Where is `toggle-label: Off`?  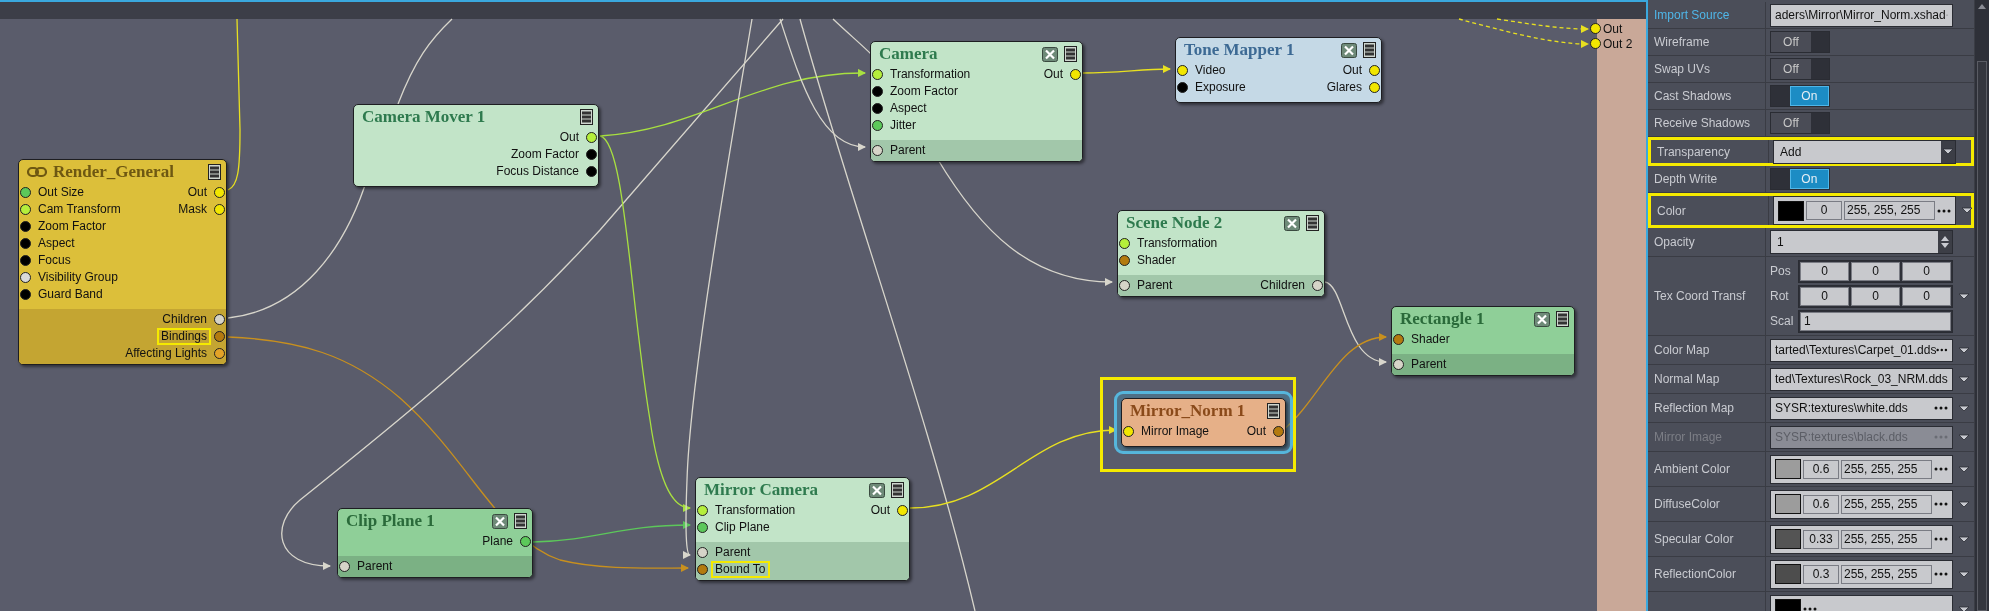 toggle-label: Off is located at coordinates (1791, 69).